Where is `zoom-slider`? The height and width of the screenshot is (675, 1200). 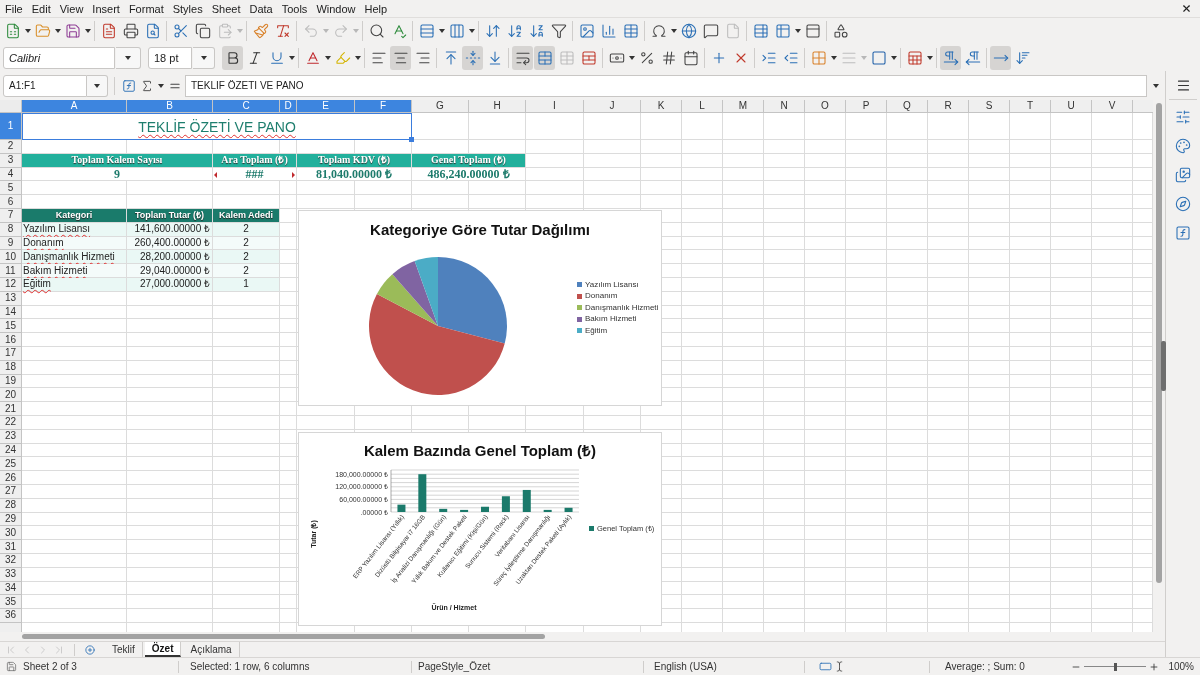
zoom-slider is located at coordinates (1115, 666).